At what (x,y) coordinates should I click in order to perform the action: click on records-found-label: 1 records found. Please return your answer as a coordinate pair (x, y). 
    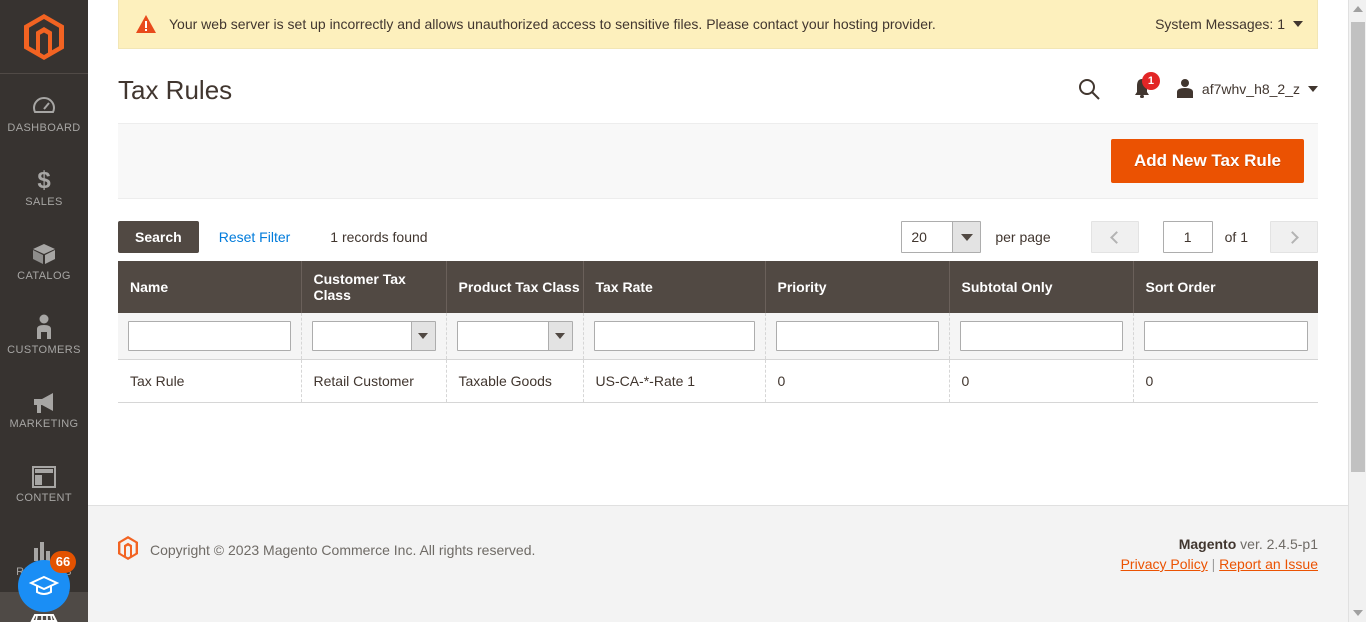
    Looking at the image, I should click on (379, 237).